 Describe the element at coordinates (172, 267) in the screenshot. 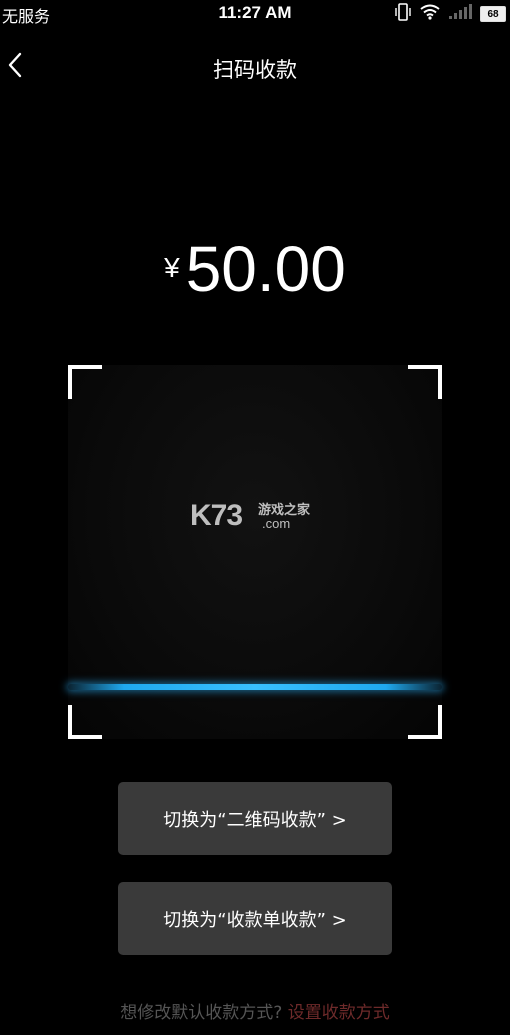

I see `currency-symbol: ¥` at that location.